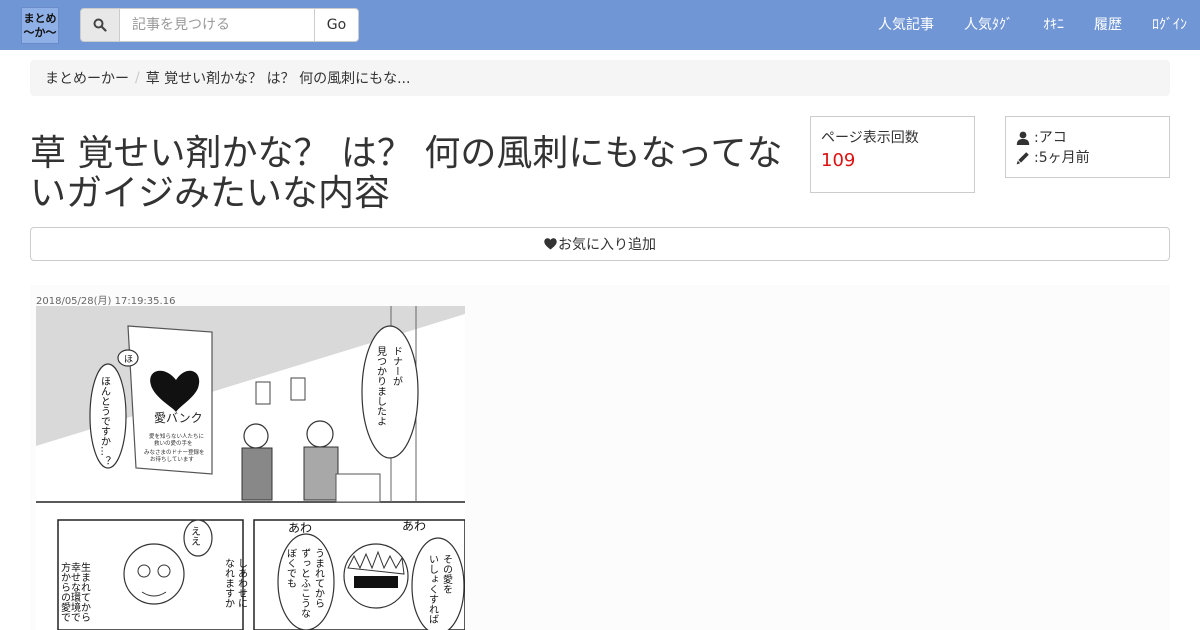 The width and height of the screenshot is (1200, 630). Describe the element at coordinates (300, 528) in the screenshot. I see `manga-sfx-awa: あわ` at that location.